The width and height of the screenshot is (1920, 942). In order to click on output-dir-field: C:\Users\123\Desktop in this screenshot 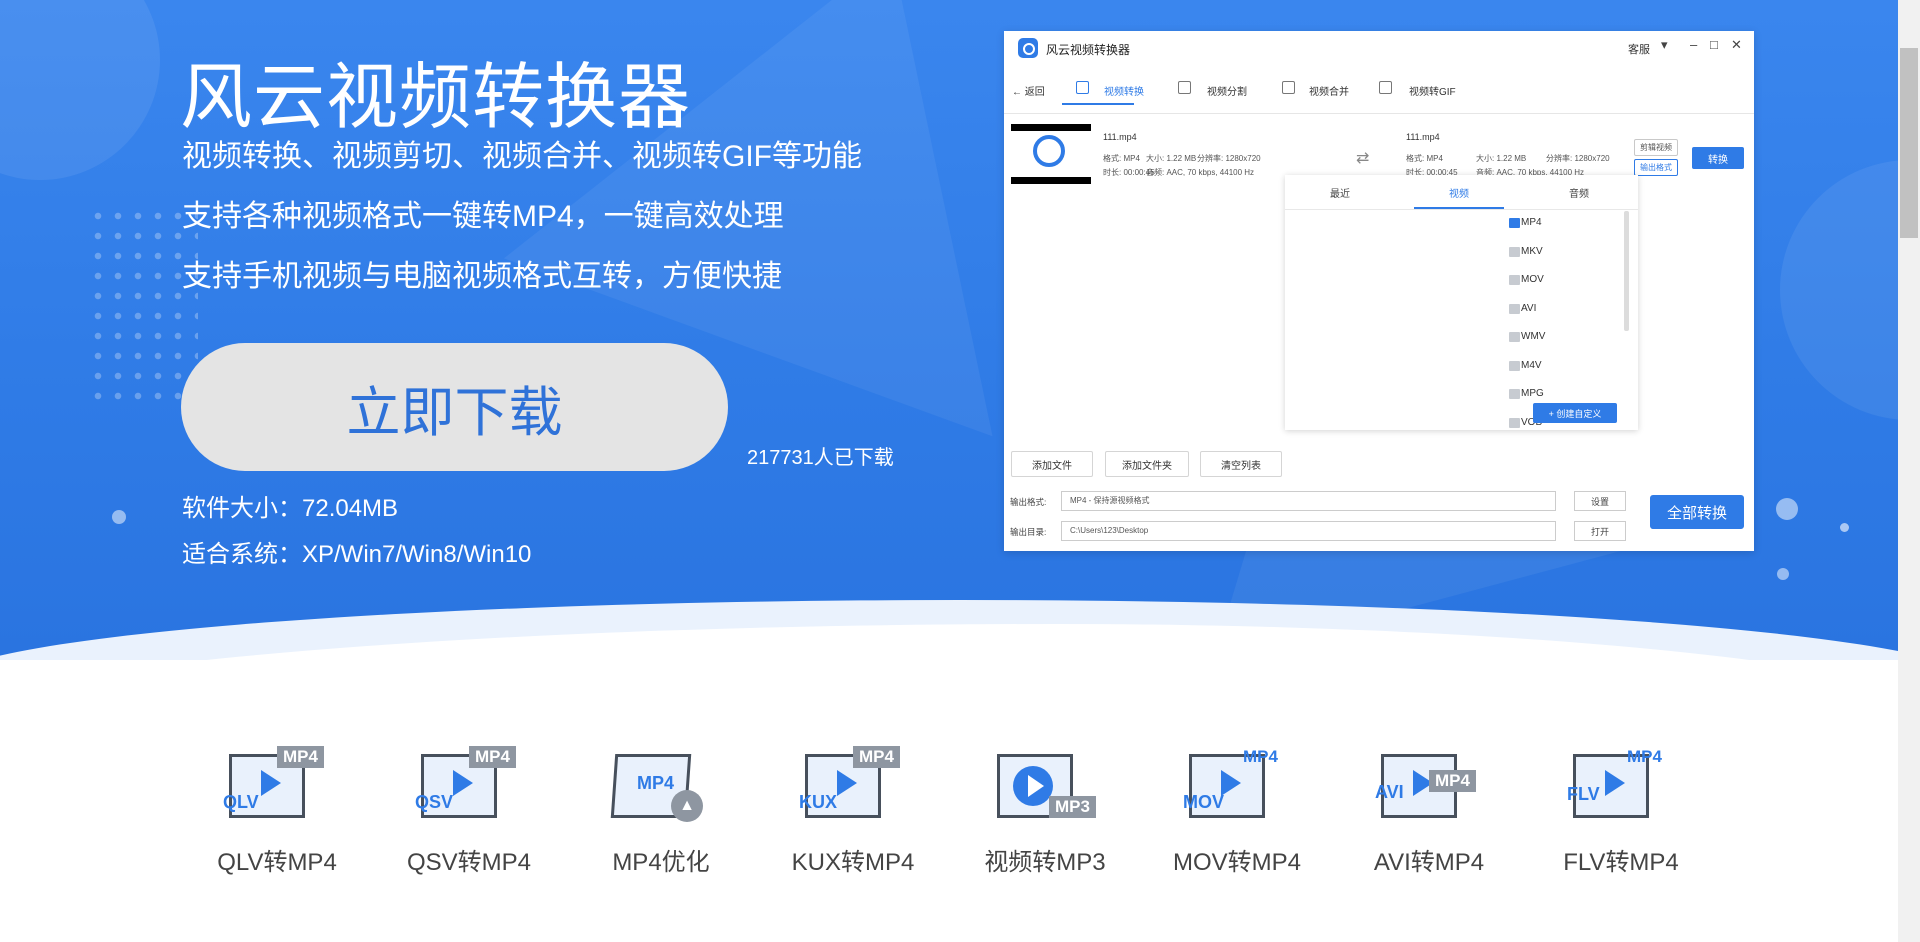, I will do `click(1308, 531)`.